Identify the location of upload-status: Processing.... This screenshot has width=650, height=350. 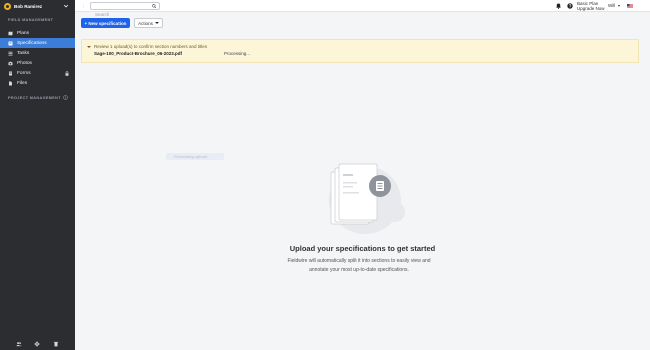
(237, 53).